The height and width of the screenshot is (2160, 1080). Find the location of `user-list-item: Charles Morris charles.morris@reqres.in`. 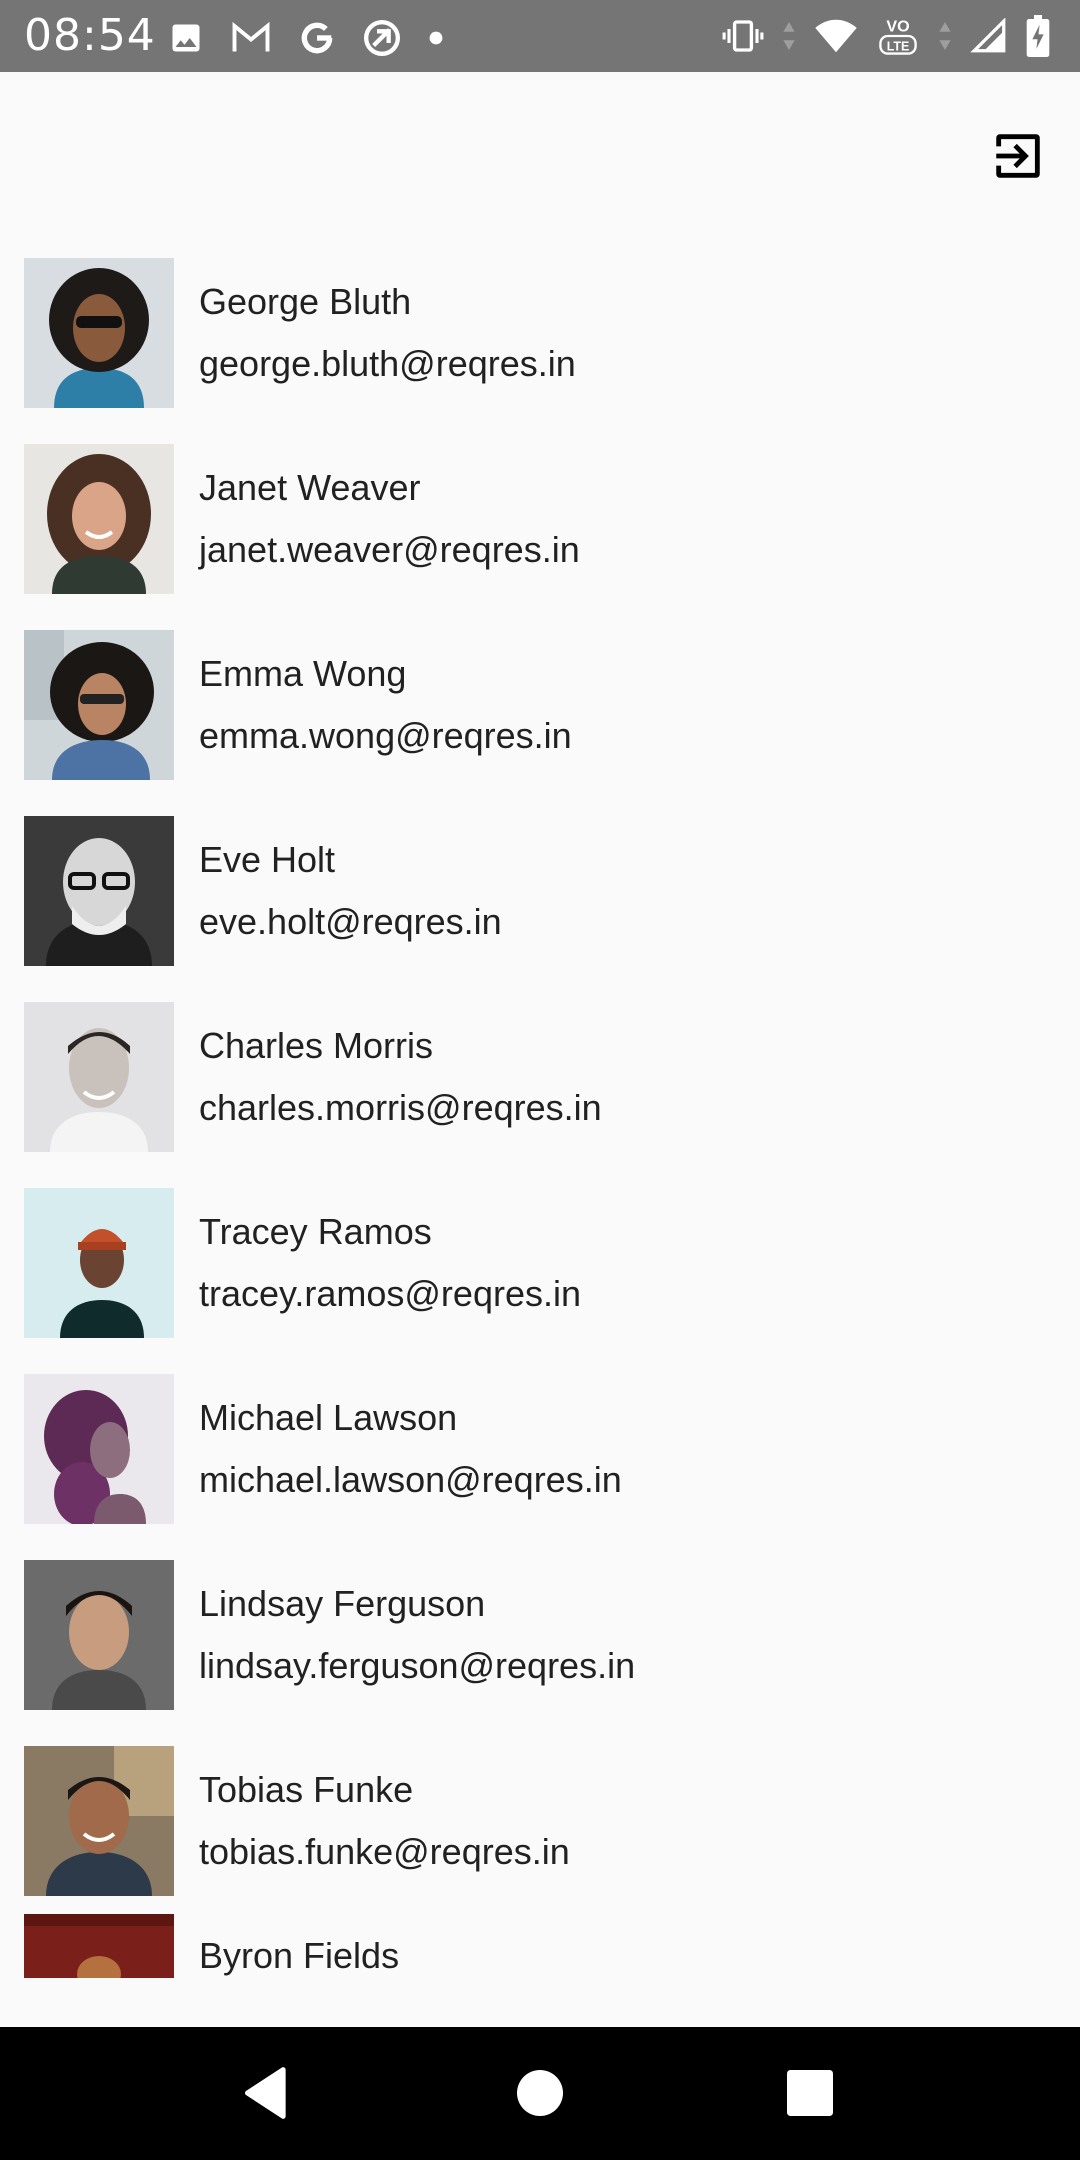

user-list-item: Charles Morris charles.morris@reqres.in is located at coordinates (540, 1077).